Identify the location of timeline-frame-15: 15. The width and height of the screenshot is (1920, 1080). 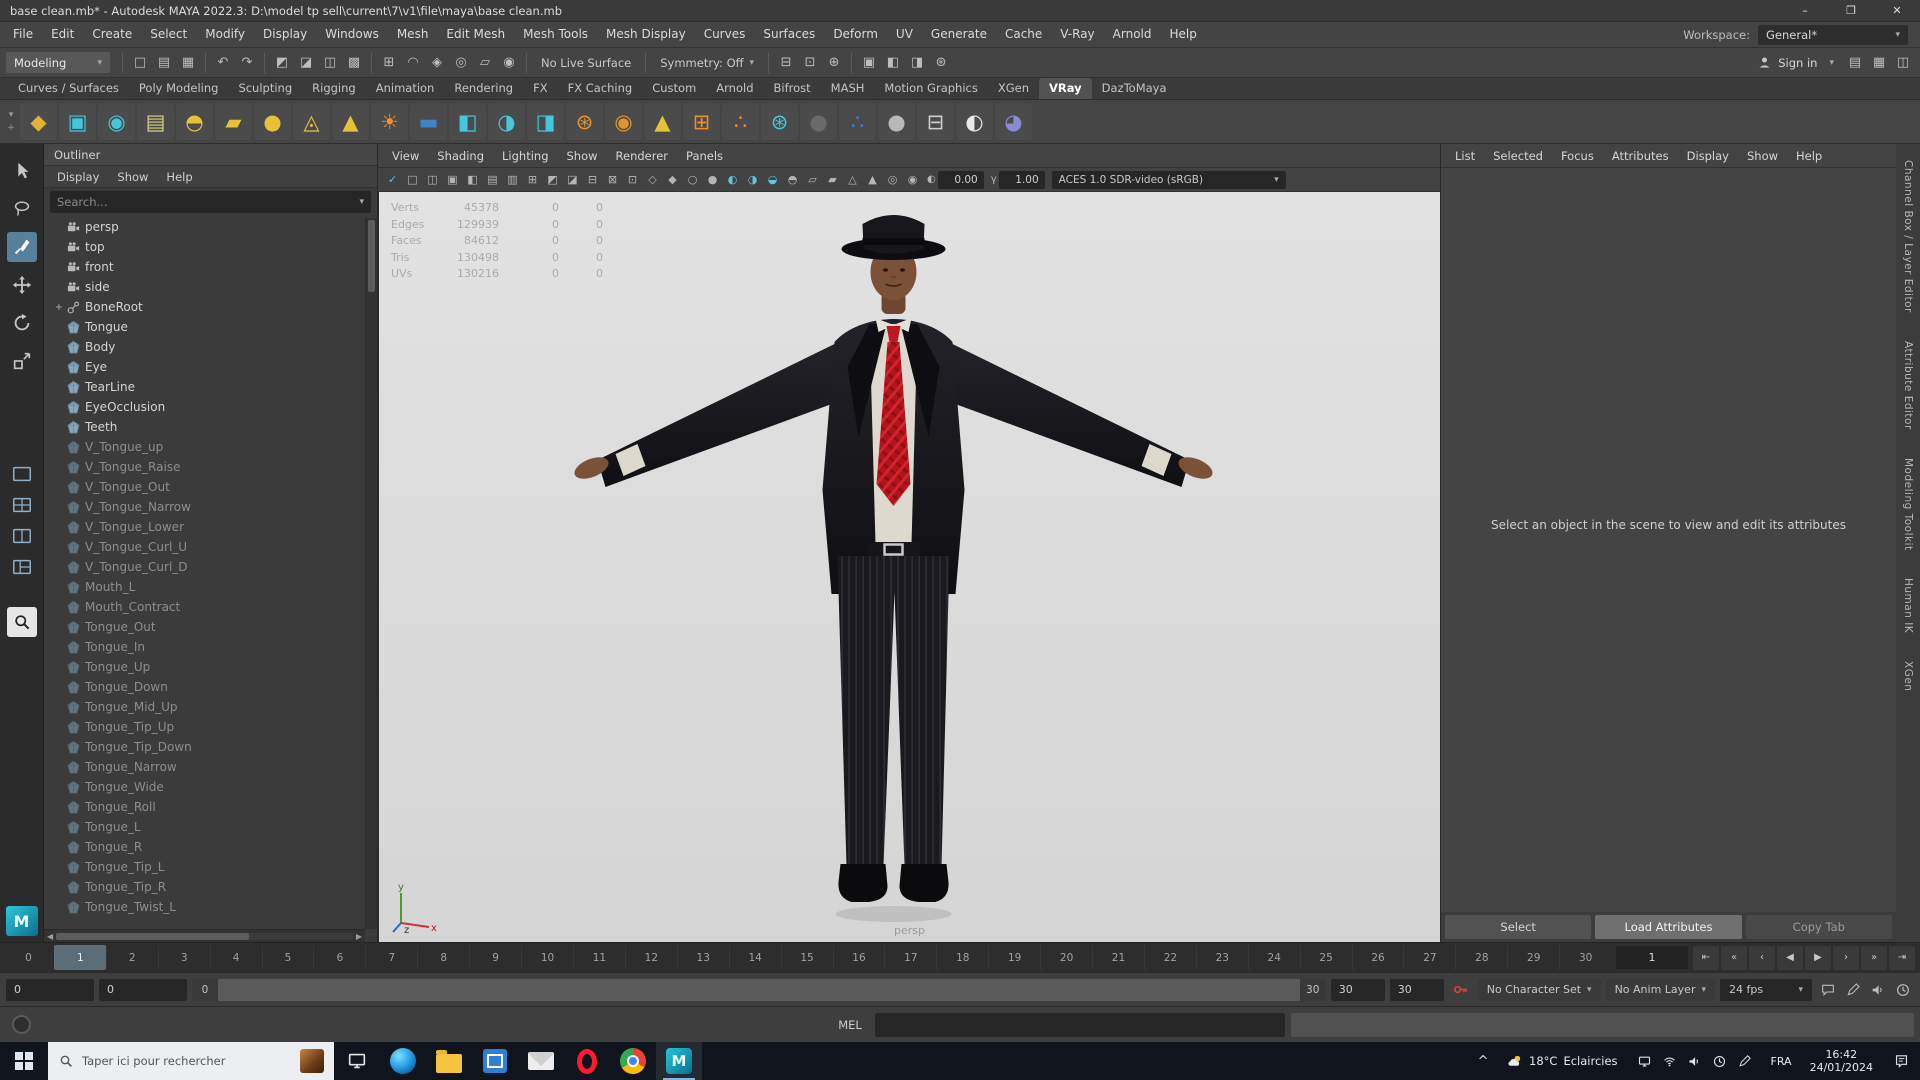
(806, 957).